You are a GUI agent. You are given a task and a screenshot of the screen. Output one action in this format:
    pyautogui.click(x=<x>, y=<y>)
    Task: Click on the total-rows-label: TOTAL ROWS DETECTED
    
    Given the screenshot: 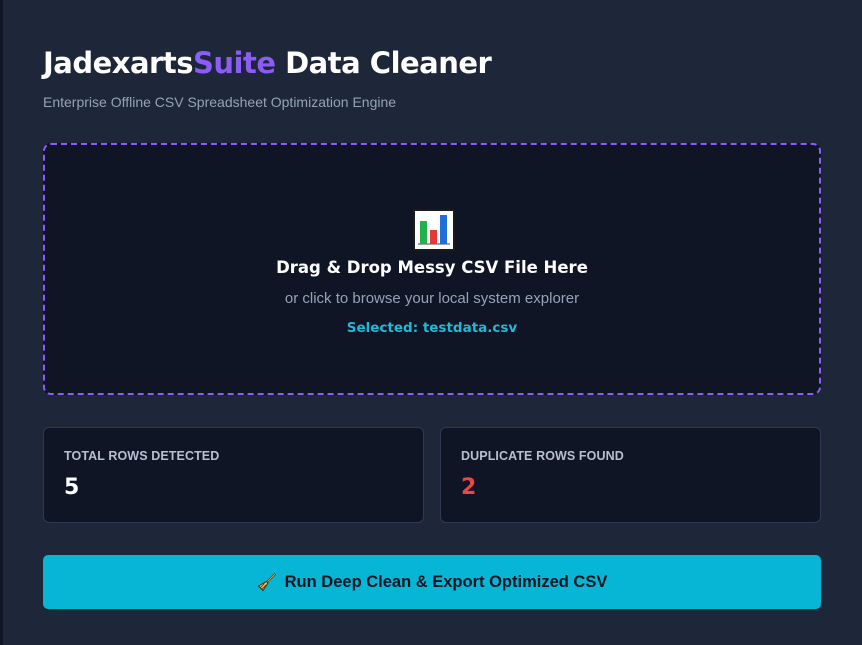 What is the action you would take?
    pyautogui.click(x=142, y=456)
    